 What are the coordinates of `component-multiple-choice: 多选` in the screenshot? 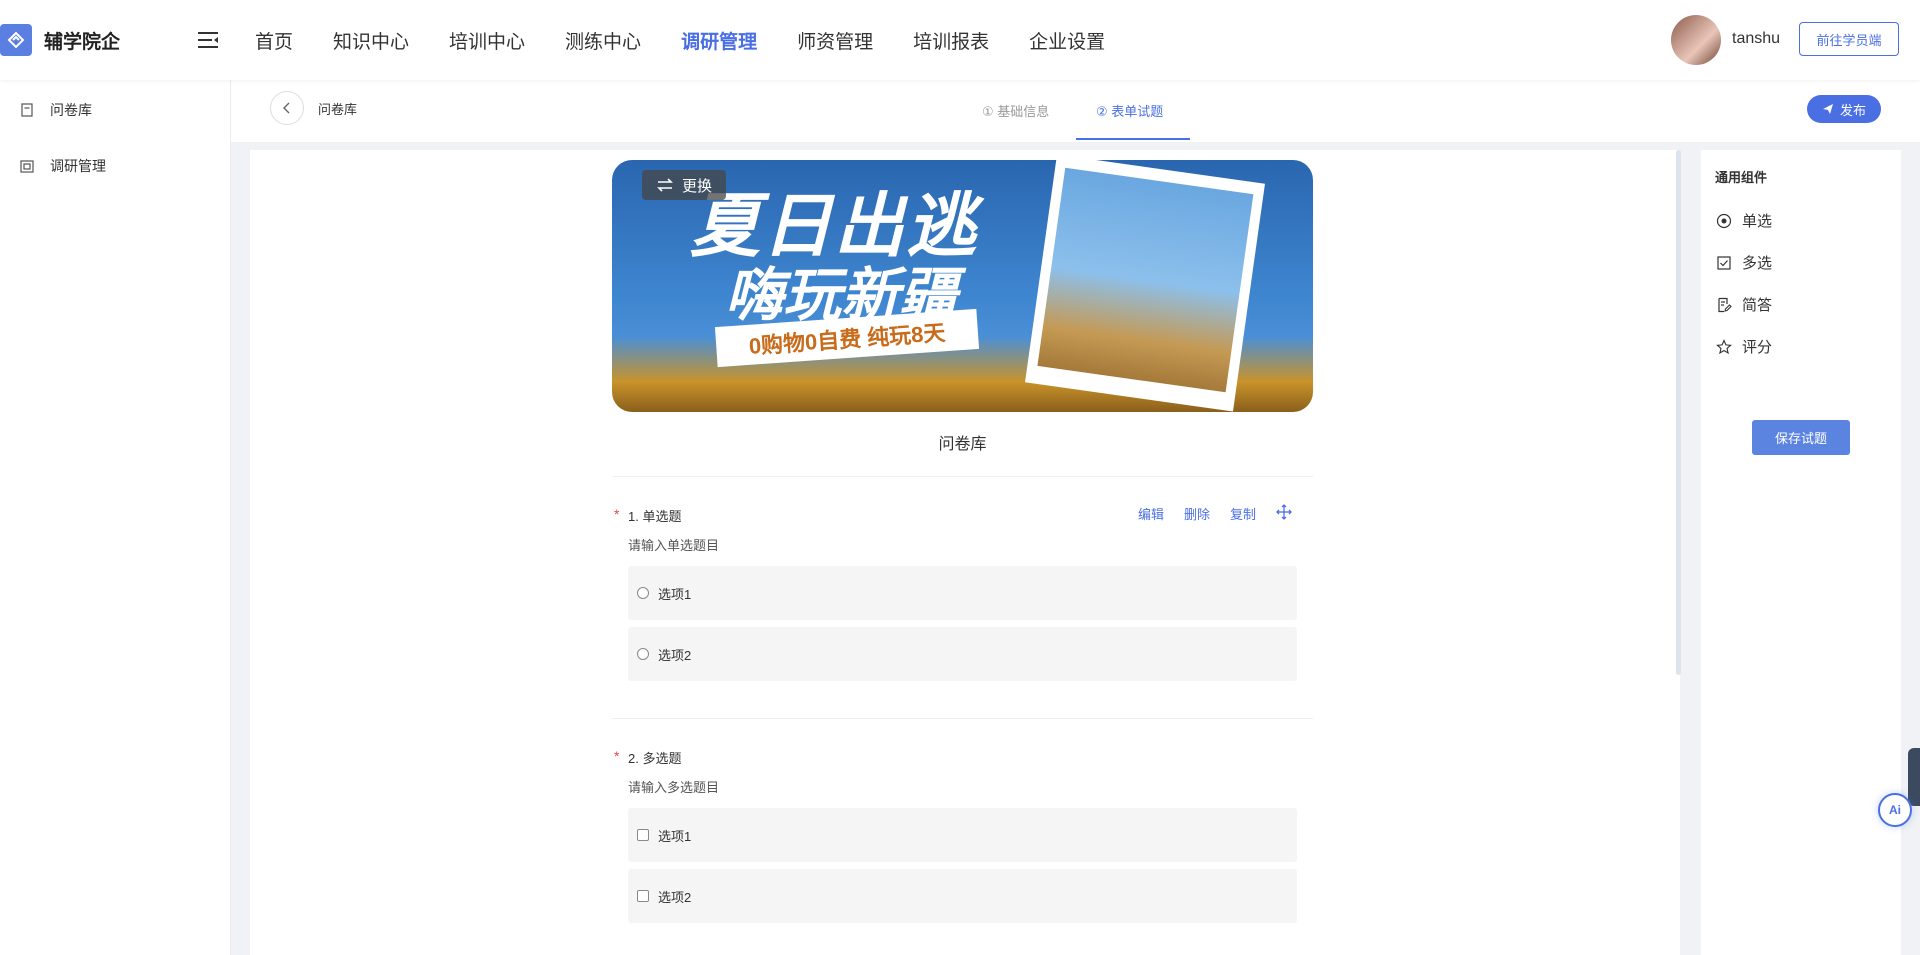 It's located at (1744, 262).